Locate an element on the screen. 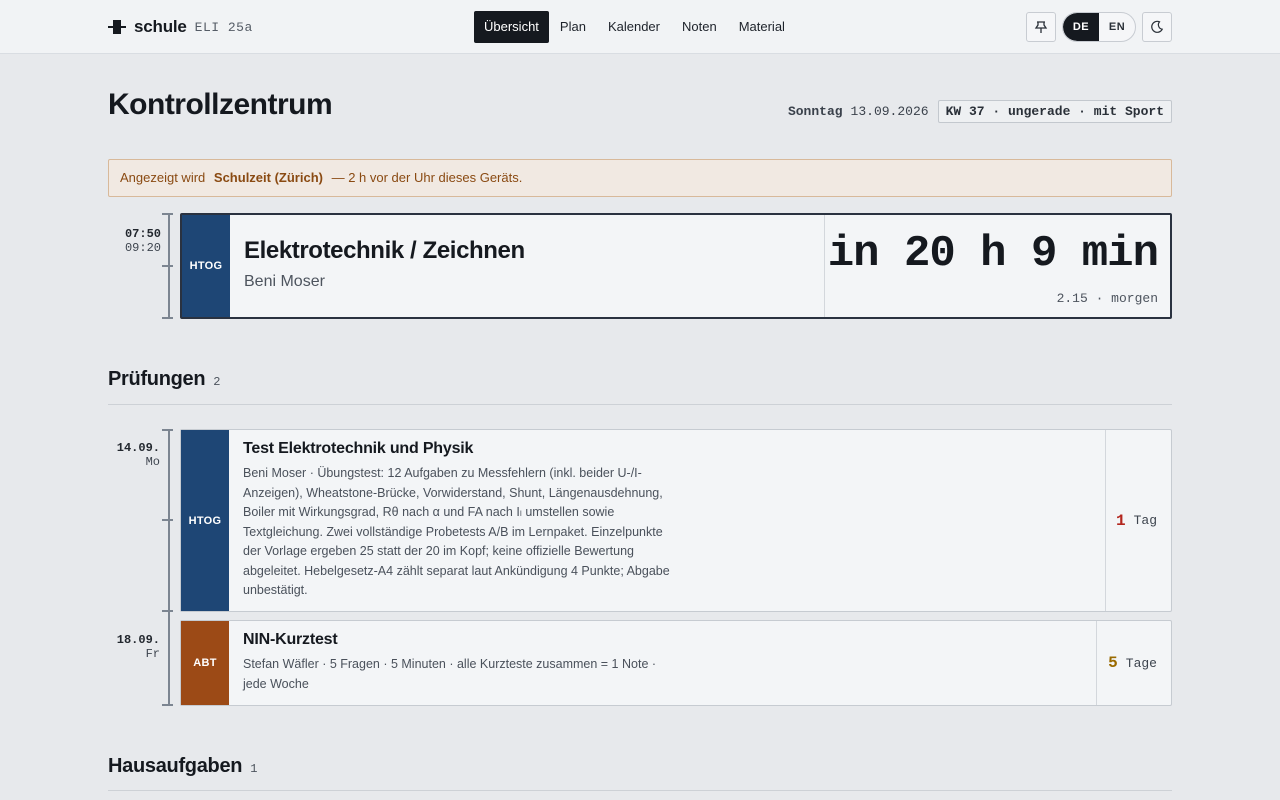  lesson-teacher: Beni Moser is located at coordinates (284, 281).